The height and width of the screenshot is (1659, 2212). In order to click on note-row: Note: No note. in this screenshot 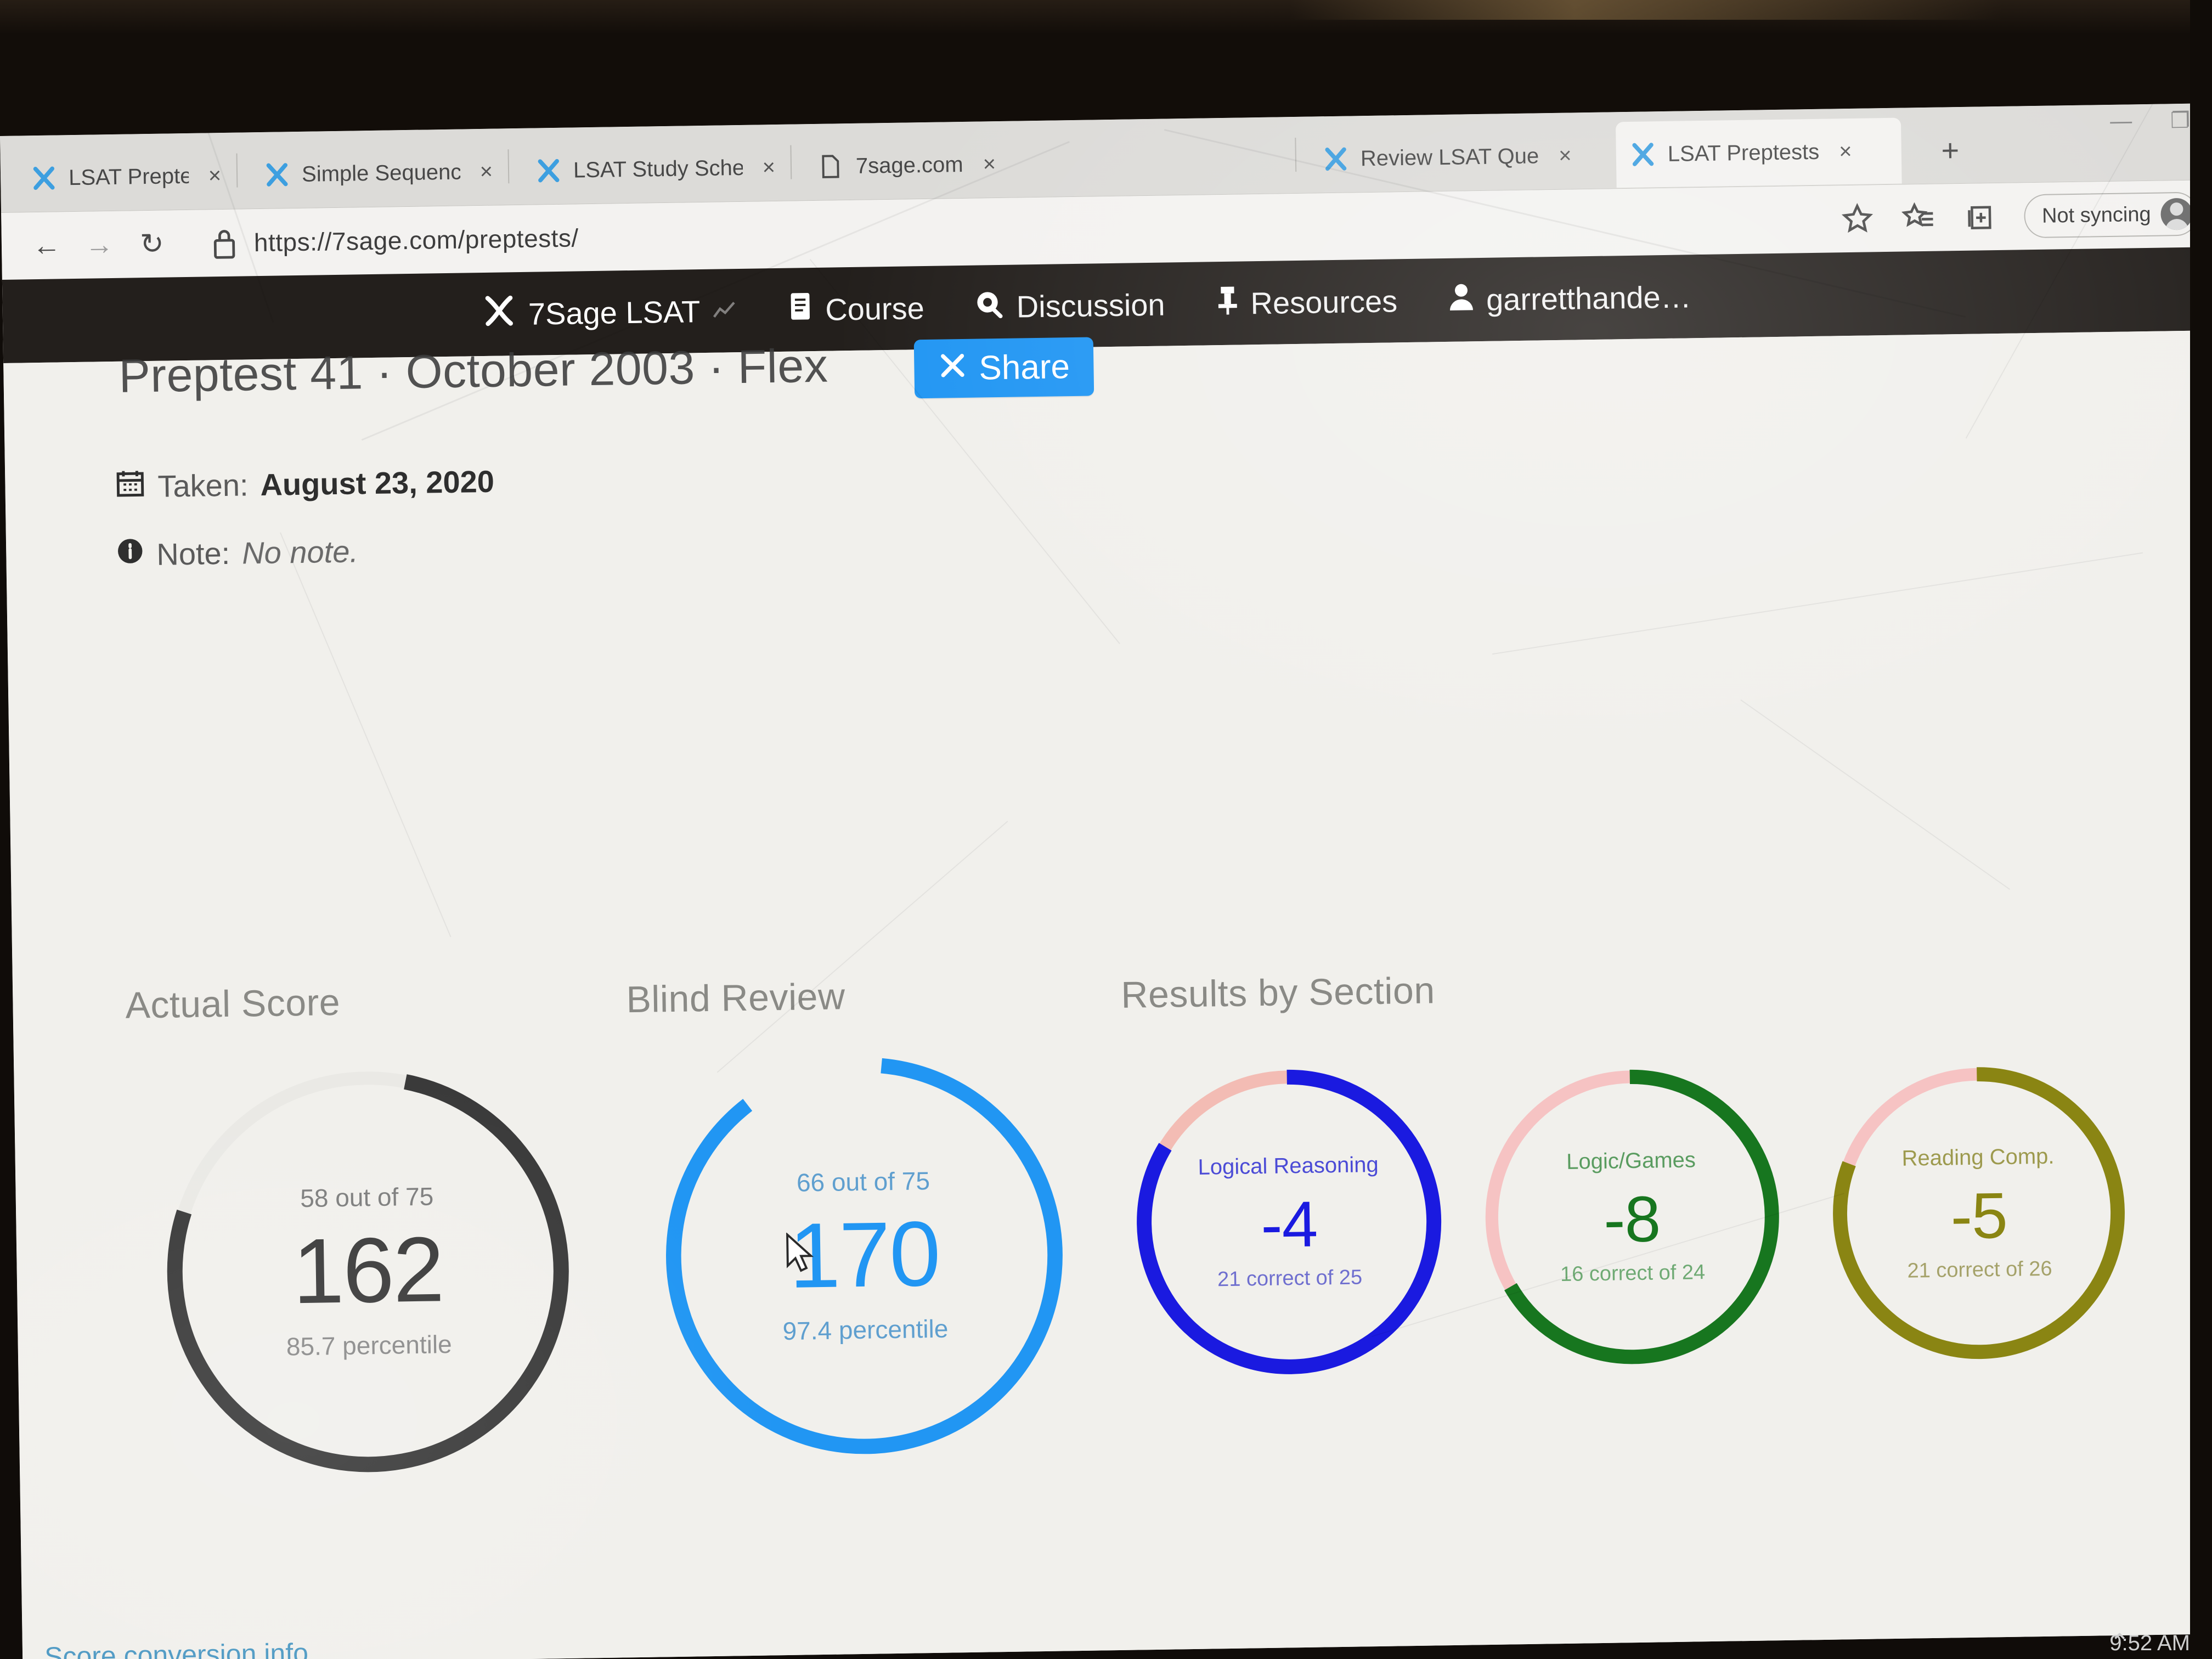, I will do `click(237, 553)`.